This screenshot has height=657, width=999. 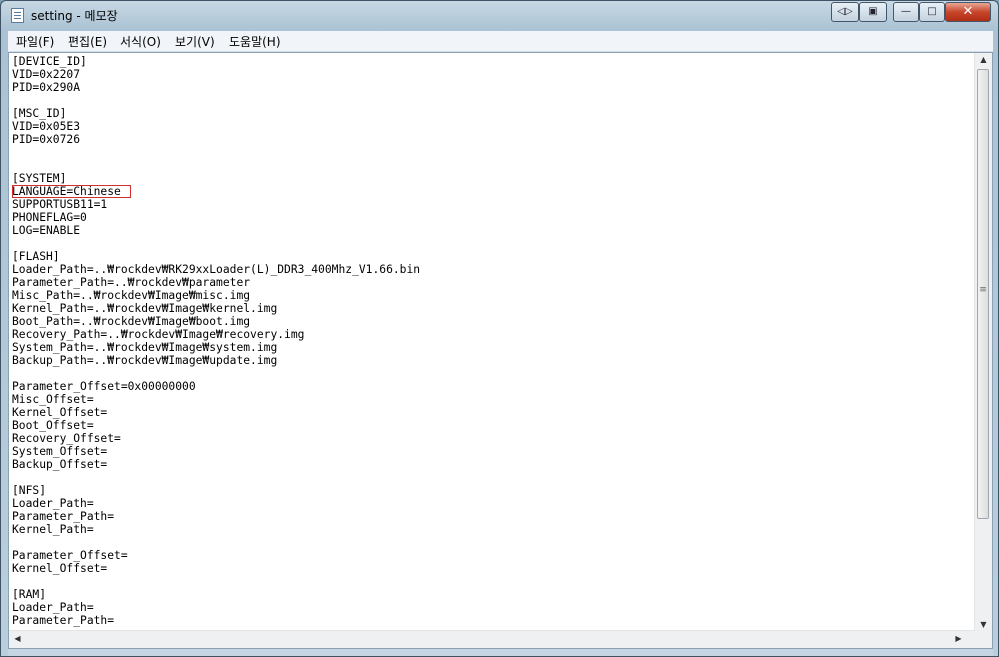 I want to click on text-line: PHONEFLAG=0, so click(x=492, y=217).